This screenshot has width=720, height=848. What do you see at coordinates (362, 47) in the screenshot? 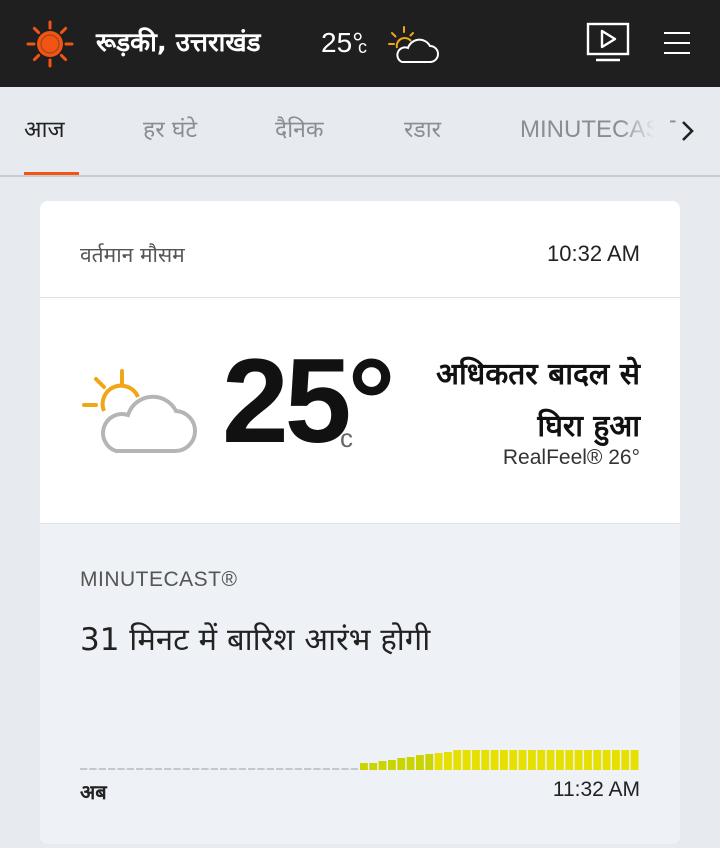
I see `header-temperature-unit: c` at bounding box center [362, 47].